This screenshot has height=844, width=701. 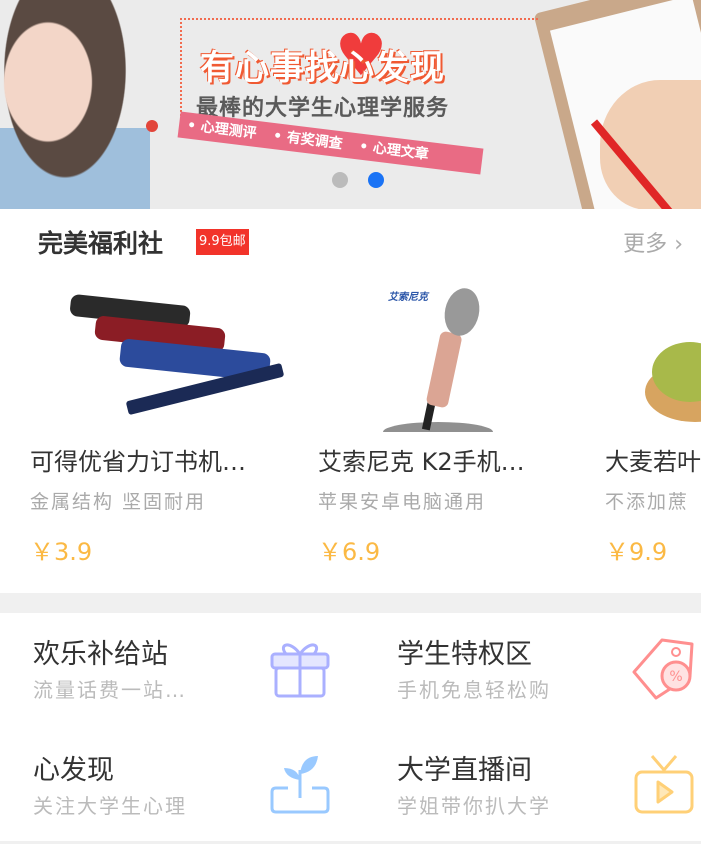 I want to click on sprout-icon, so click(x=300, y=785).